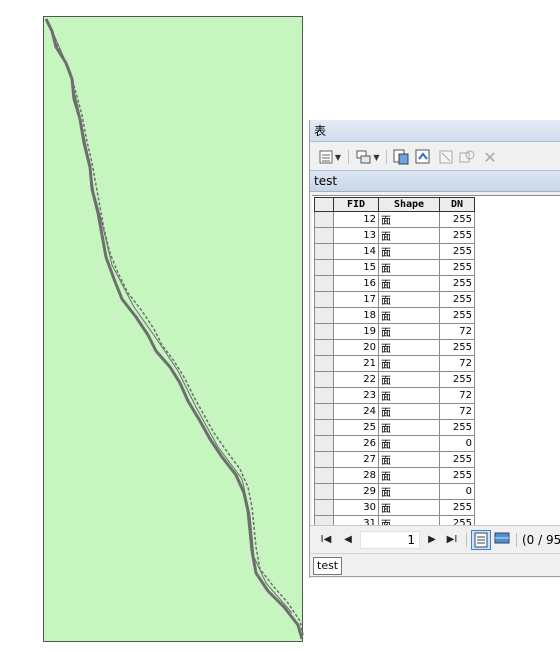 The width and height of the screenshot is (560, 652). What do you see at coordinates (481, 540) in the screenshot?
I see `show-all-records-button` at bounding box center [481, 540].